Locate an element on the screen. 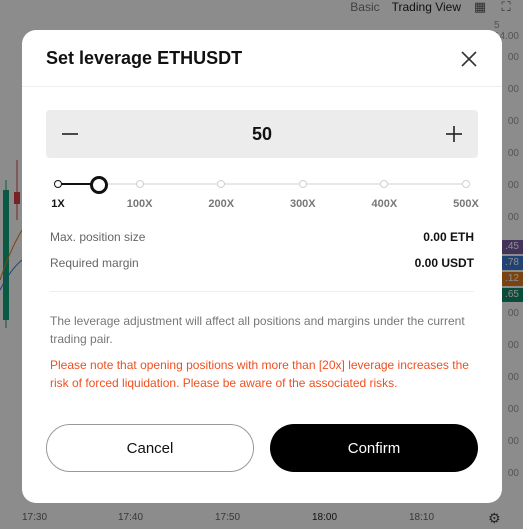  header-divider is located at coordinates (262, 86).